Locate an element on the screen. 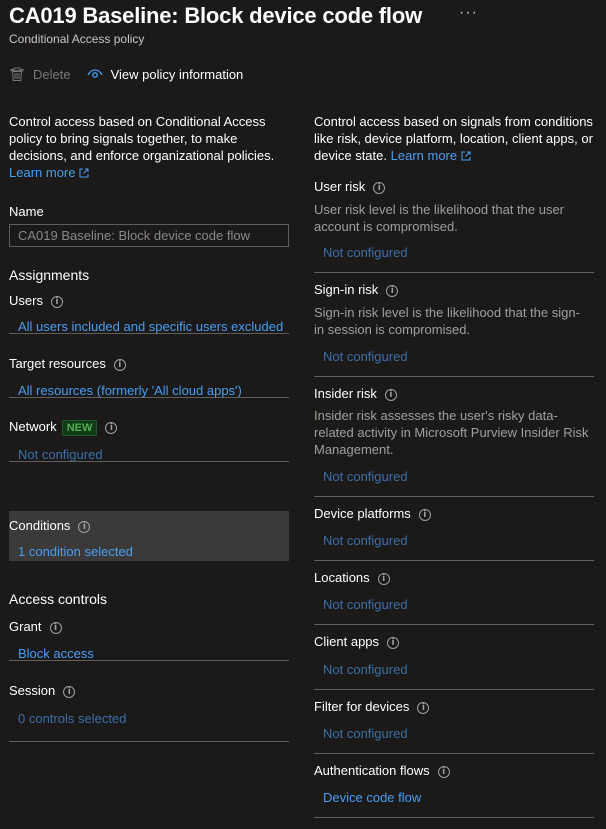 Image resolution: width=606 pixels, height=829 pixels. authentication-flows-label: Authentication flows i is located at coordinates (382, 770).